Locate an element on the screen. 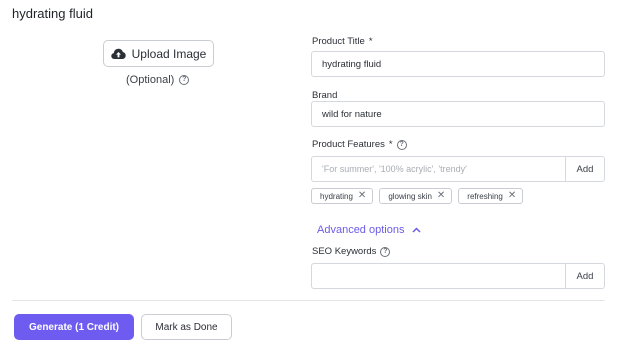 The image size is (621, 348). cloud-upload-icon is located at coordinates (118, 54).